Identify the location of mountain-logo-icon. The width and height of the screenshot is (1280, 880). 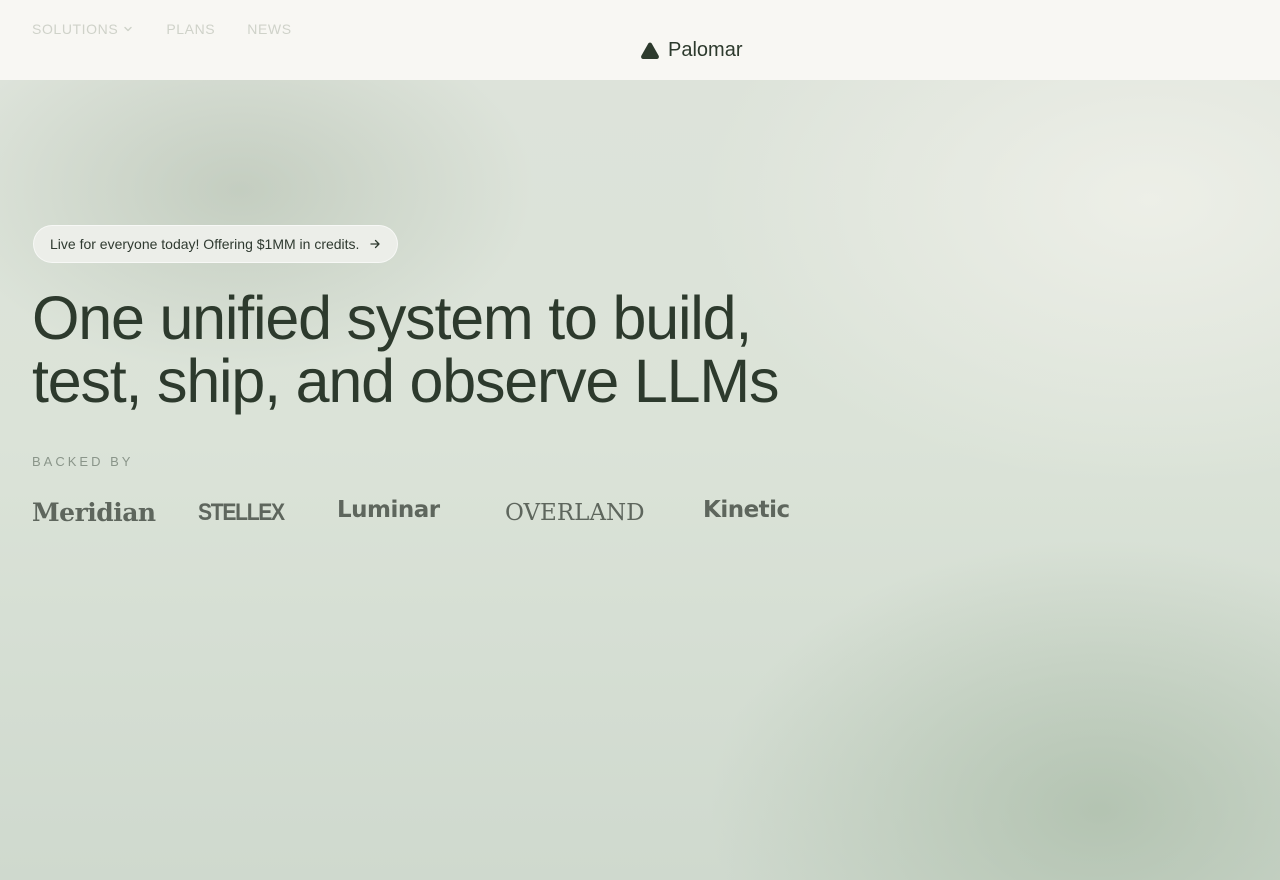
(650, 50).